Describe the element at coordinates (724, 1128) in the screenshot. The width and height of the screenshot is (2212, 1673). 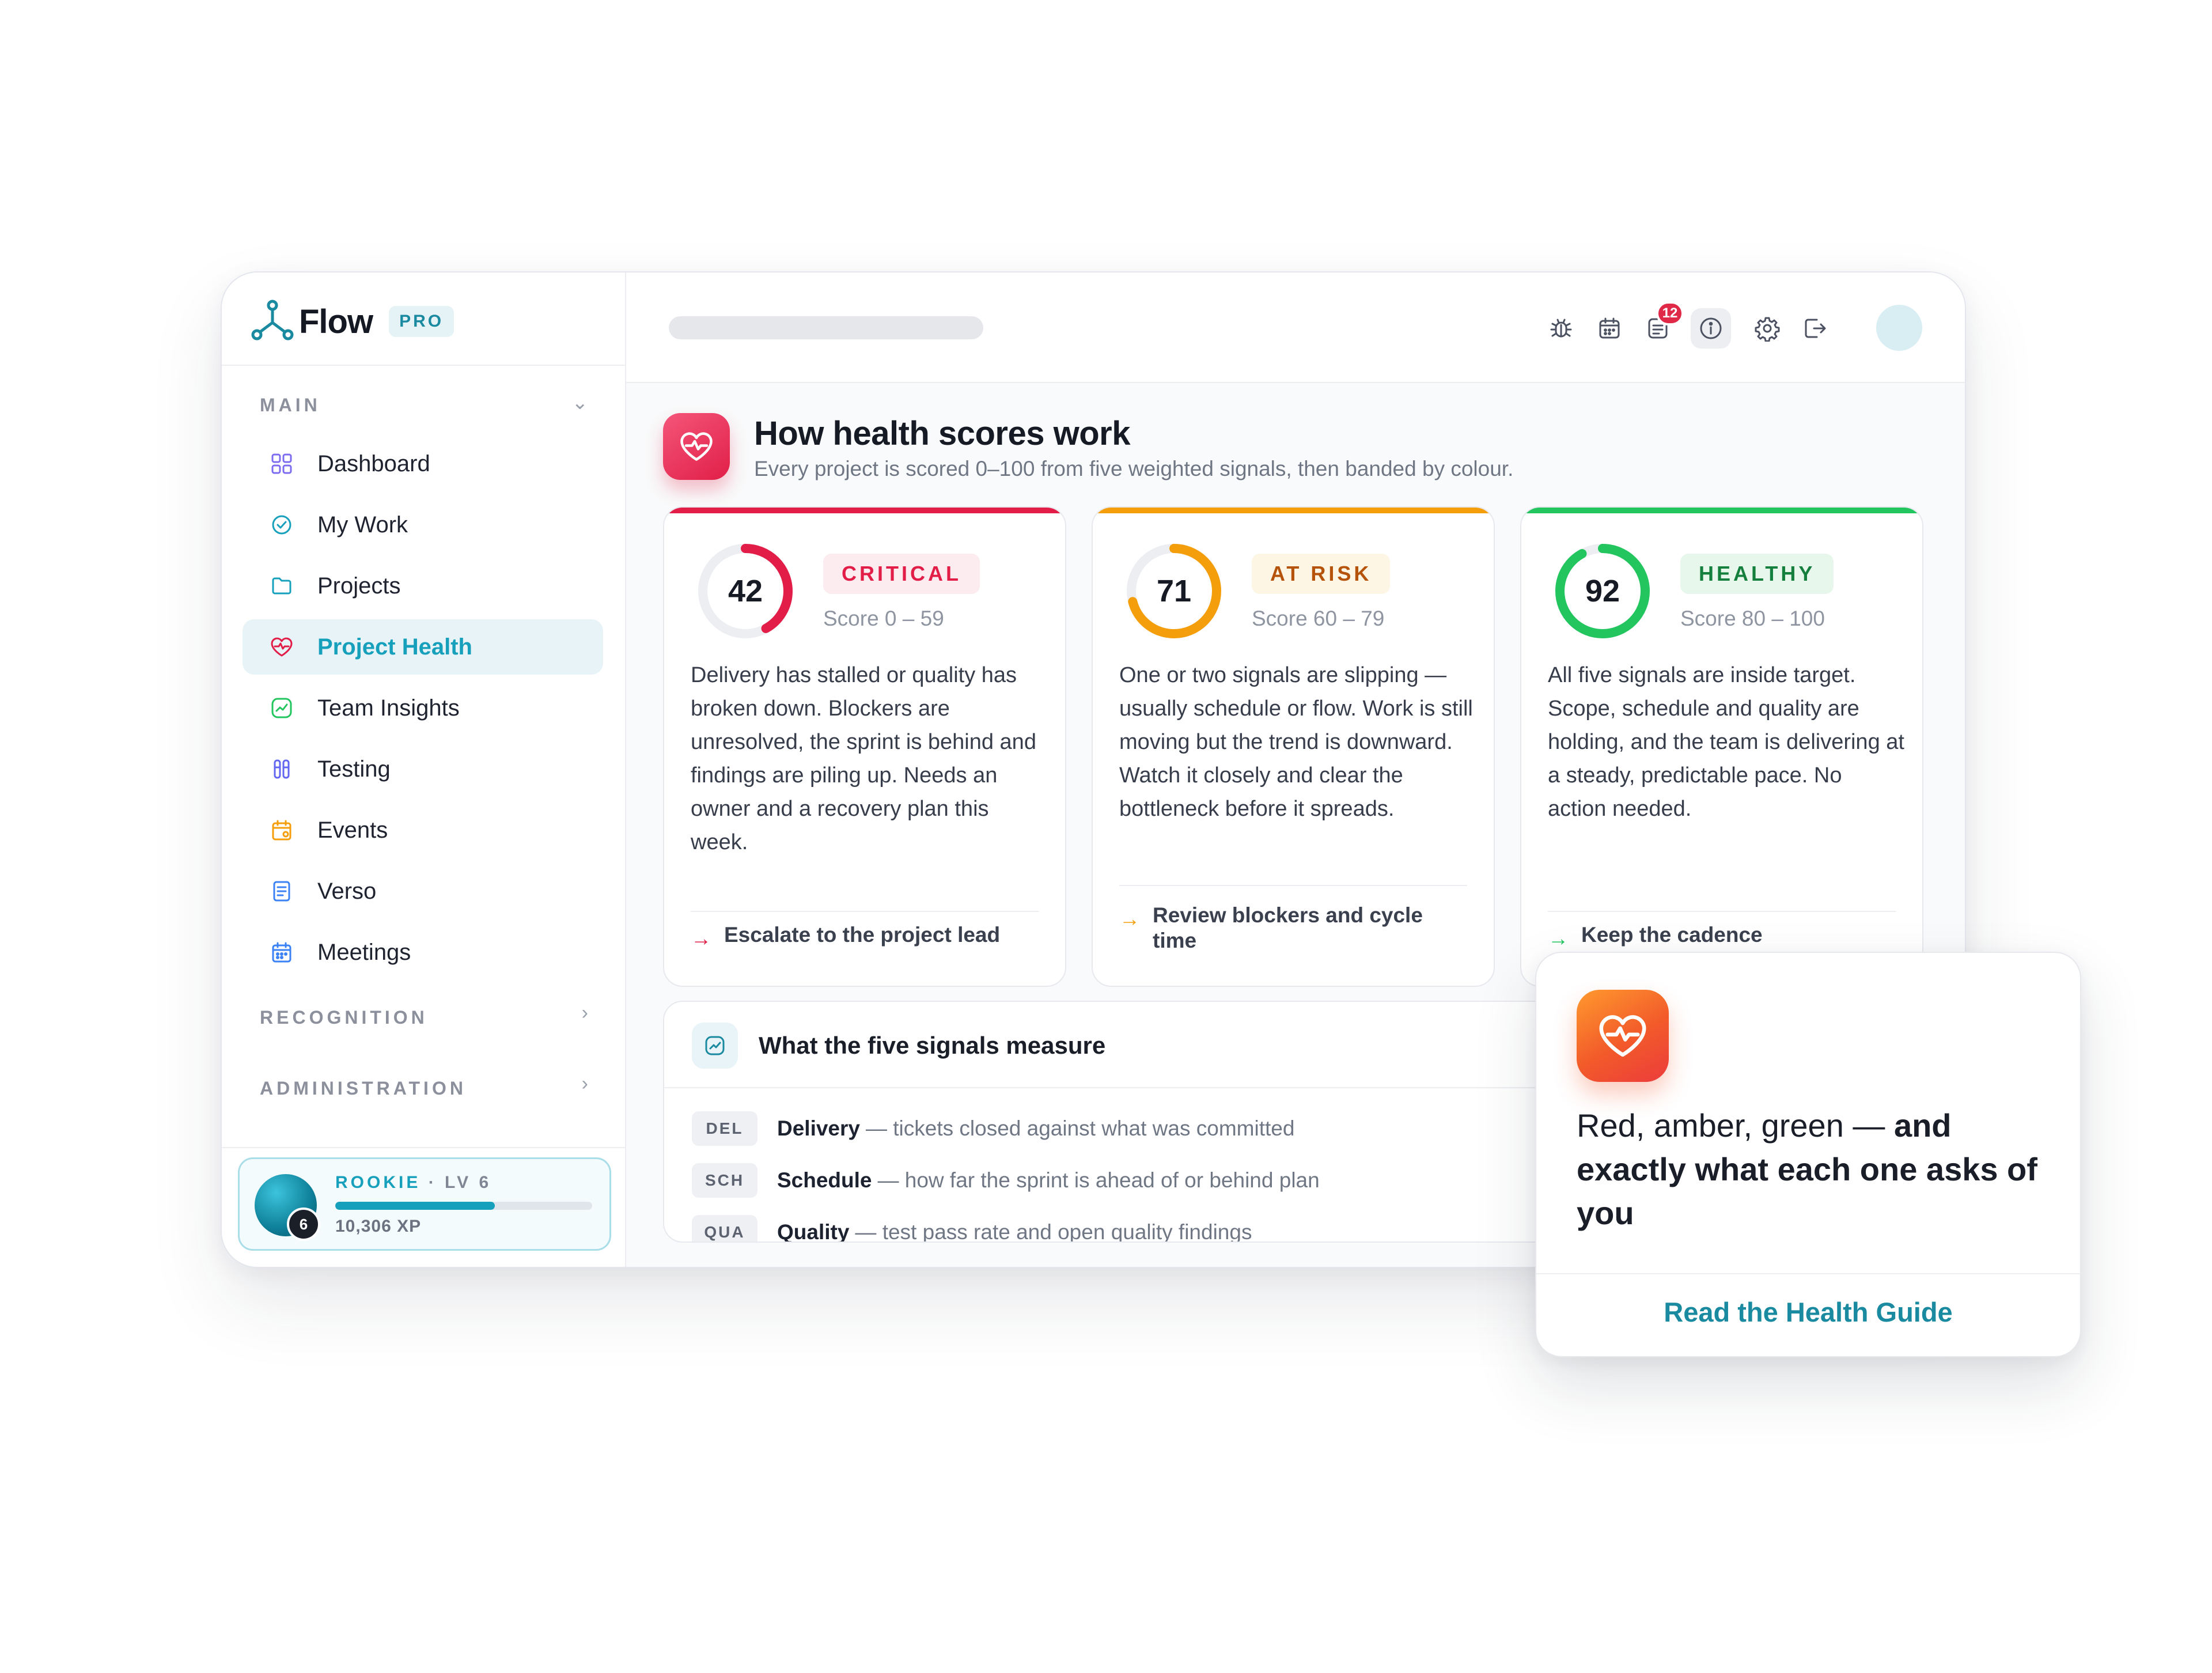
I see `signal-code: DEL` at that location.